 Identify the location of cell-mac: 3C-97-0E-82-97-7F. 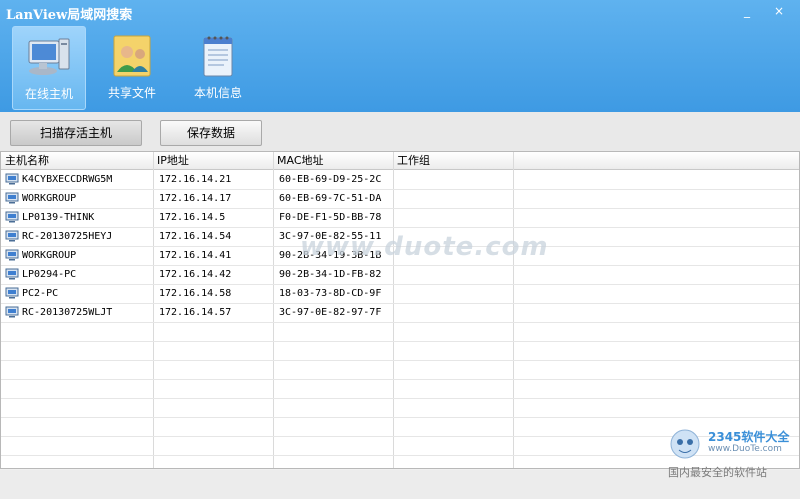
(330, 312).